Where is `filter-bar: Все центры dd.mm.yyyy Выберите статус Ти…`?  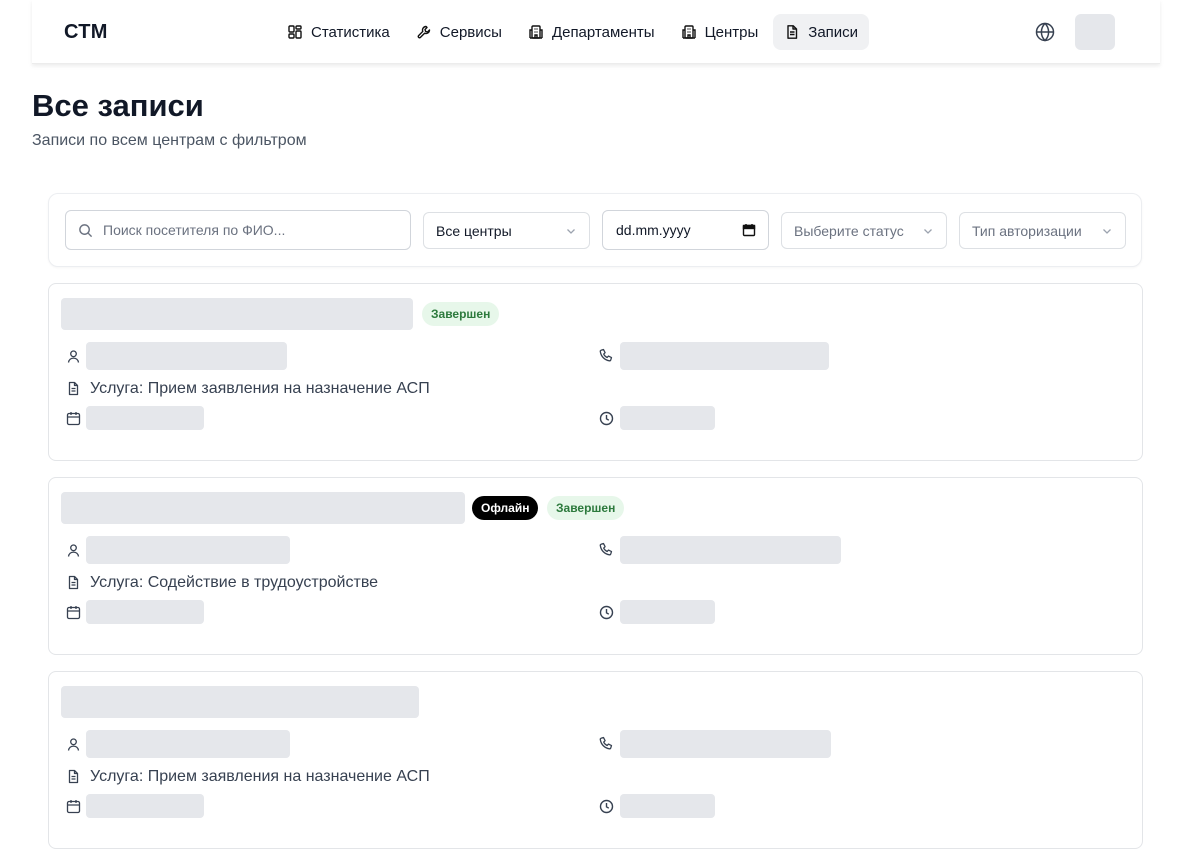 filter-bar: Все центры dd.mm.yyyy Выберите статус Ти… is located at coordinates (595, 230).